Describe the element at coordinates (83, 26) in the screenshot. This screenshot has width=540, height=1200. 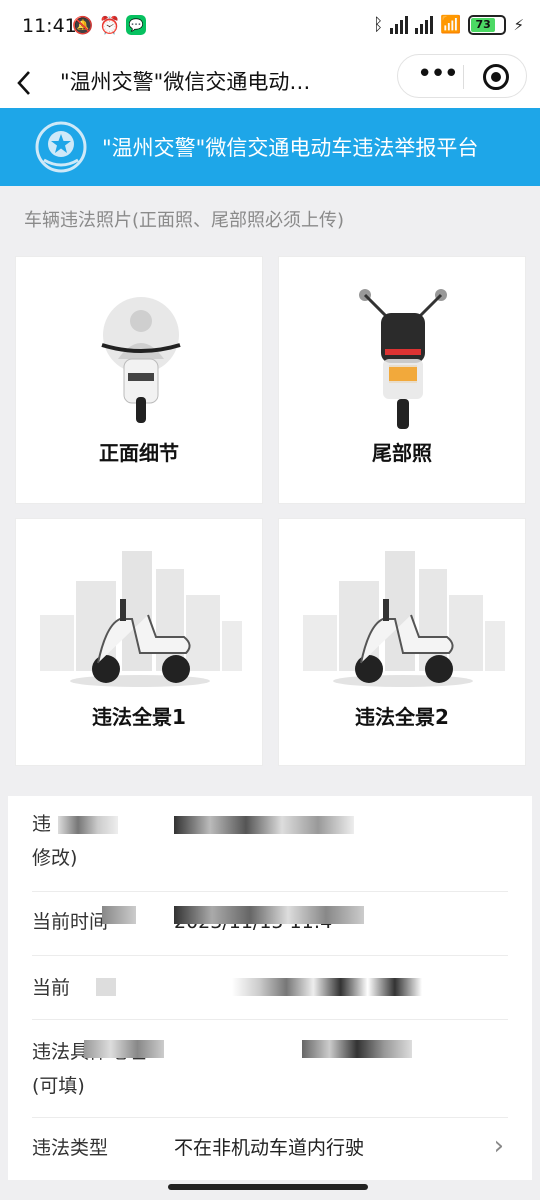
I see `mute-icon: 🔕` at that location.